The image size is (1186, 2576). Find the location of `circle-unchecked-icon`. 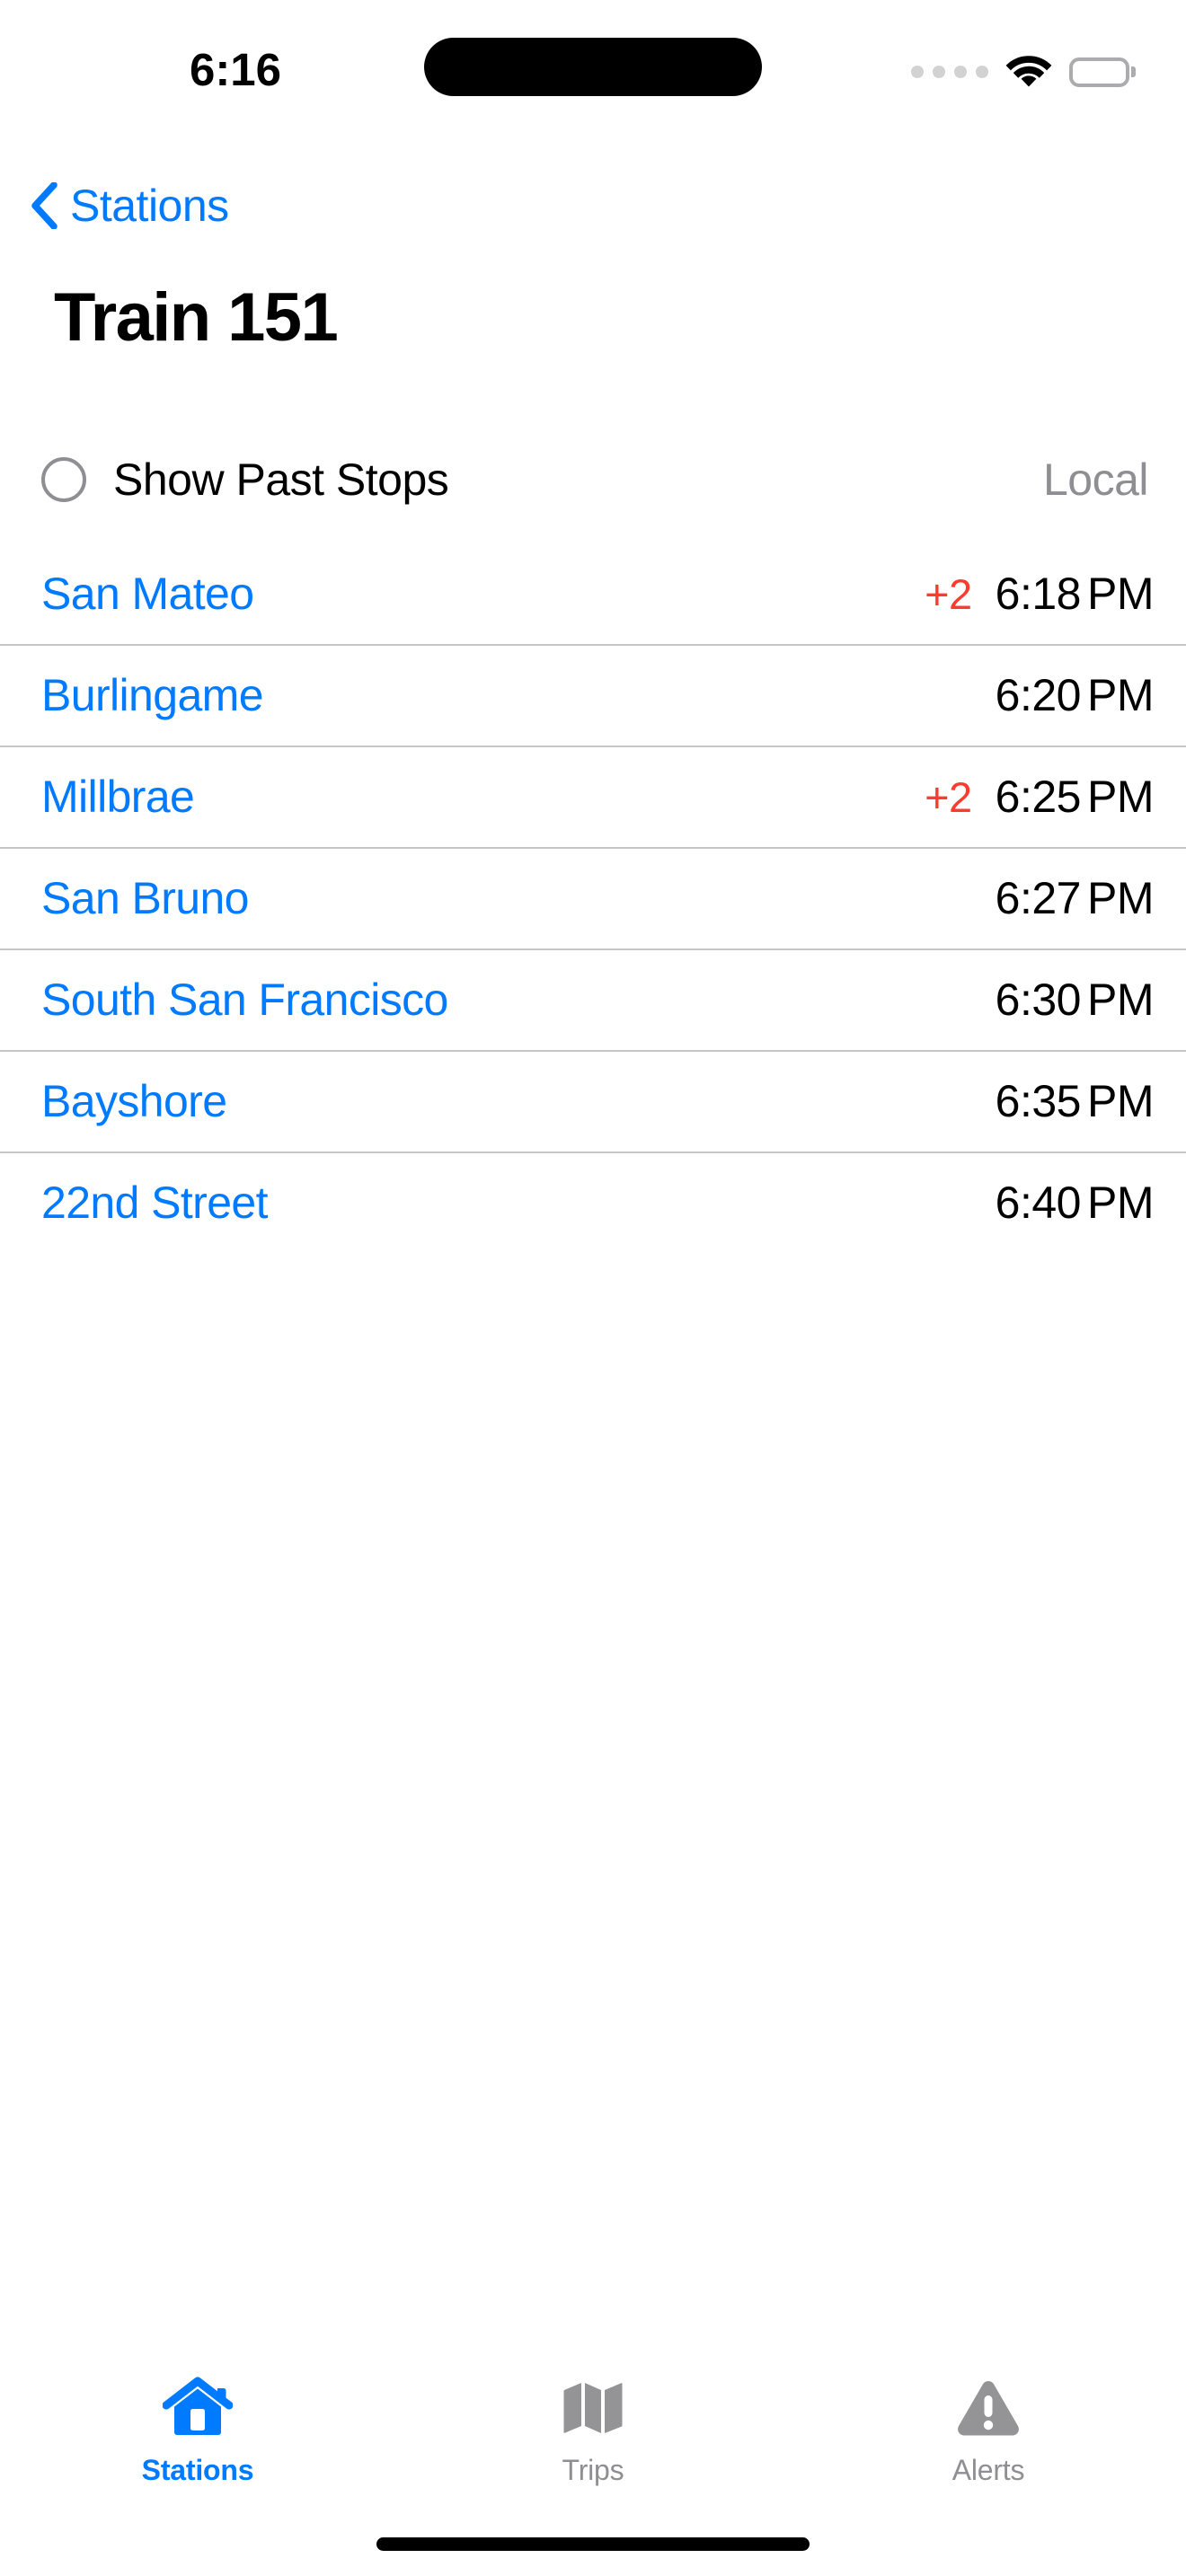

circle-unchecked-icon is located at coordinates (63, 480).